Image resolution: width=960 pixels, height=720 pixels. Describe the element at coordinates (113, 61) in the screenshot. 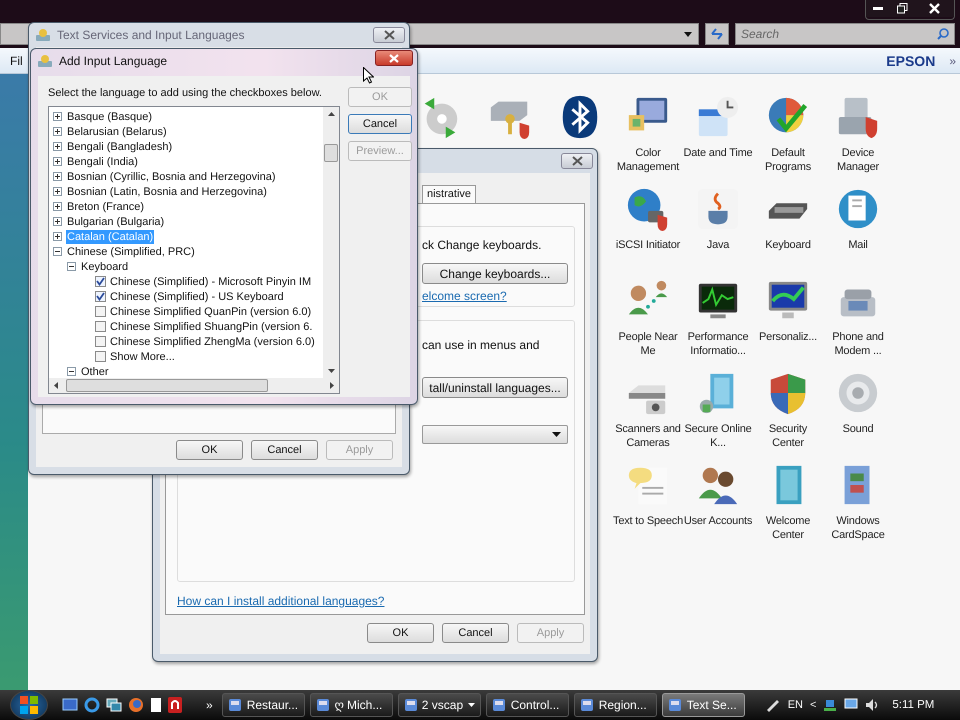

I see `window-title: Add Input Language` at that location.